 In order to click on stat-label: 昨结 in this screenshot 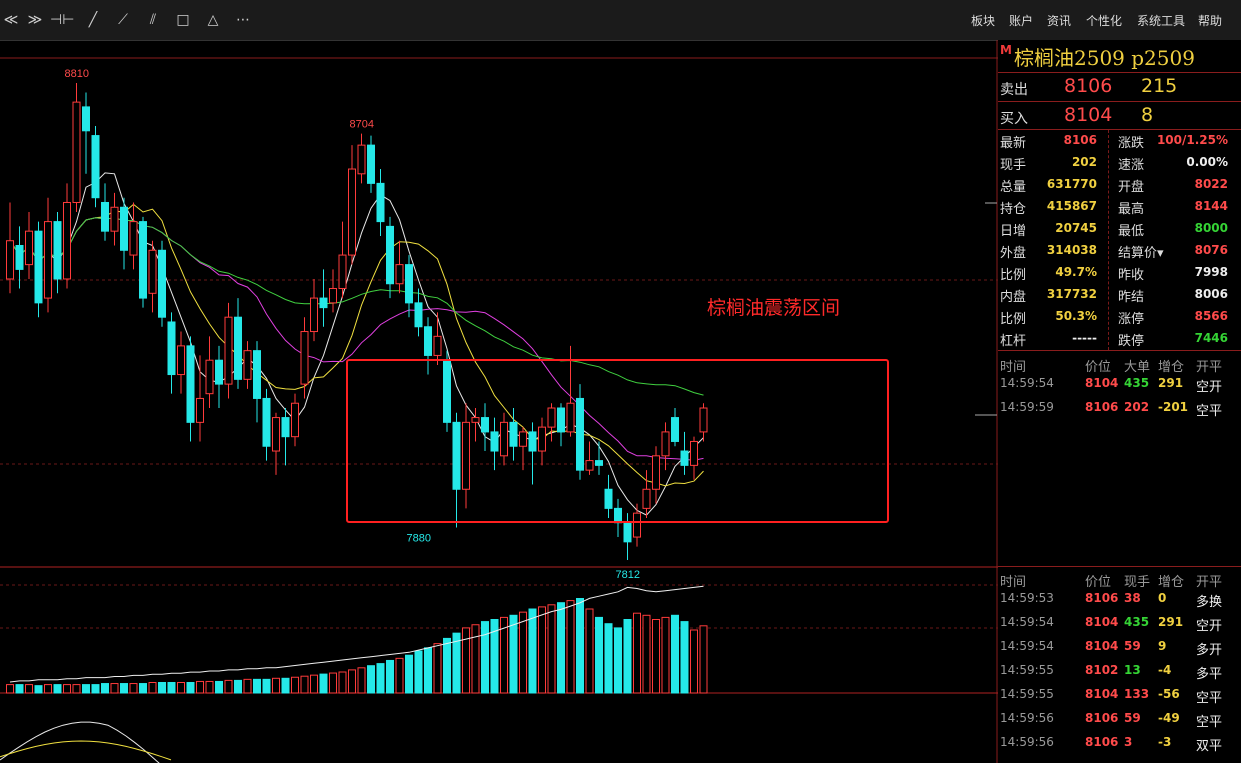, I will do `click(1131, 297)`.